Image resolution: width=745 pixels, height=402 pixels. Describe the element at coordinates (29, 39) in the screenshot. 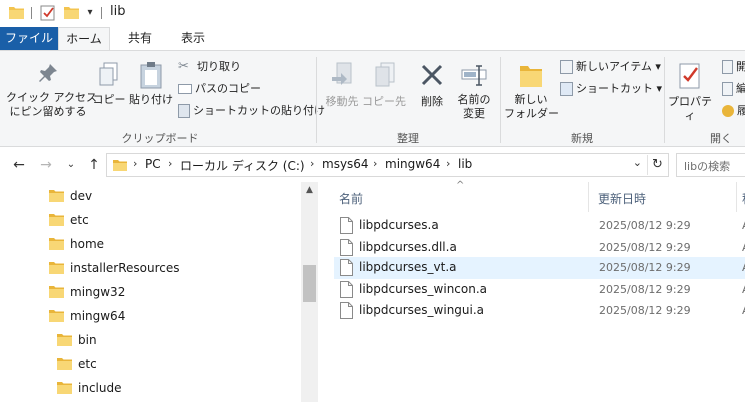

I see `tab-file: ファイル` at that location.